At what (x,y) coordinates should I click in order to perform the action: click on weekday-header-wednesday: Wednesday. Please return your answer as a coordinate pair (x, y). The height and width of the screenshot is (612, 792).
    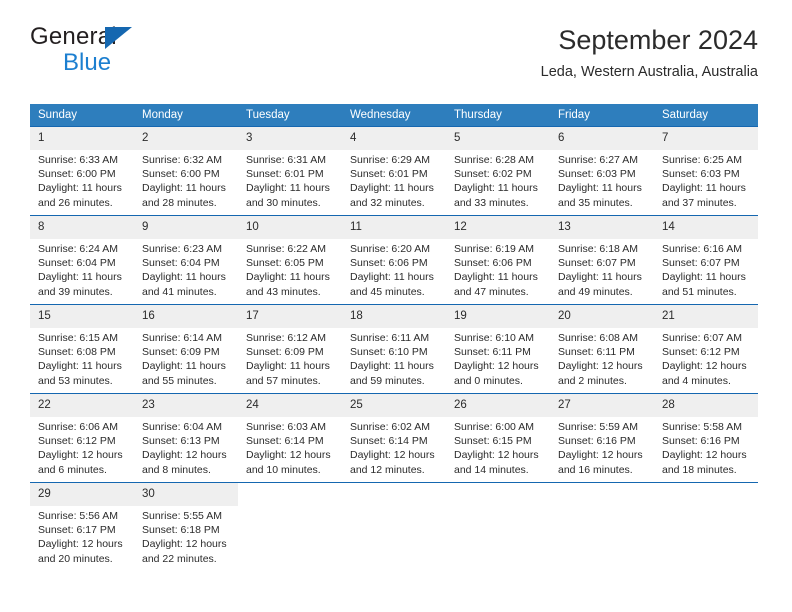
    Looking at the image, I should click on (394, 115).